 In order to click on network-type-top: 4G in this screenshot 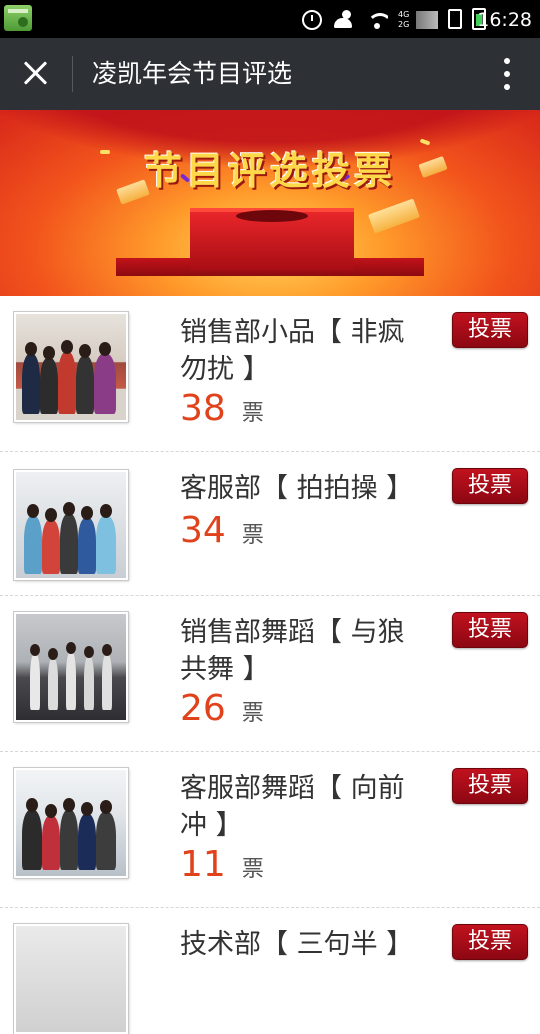, I will do `click(404, 14)`.